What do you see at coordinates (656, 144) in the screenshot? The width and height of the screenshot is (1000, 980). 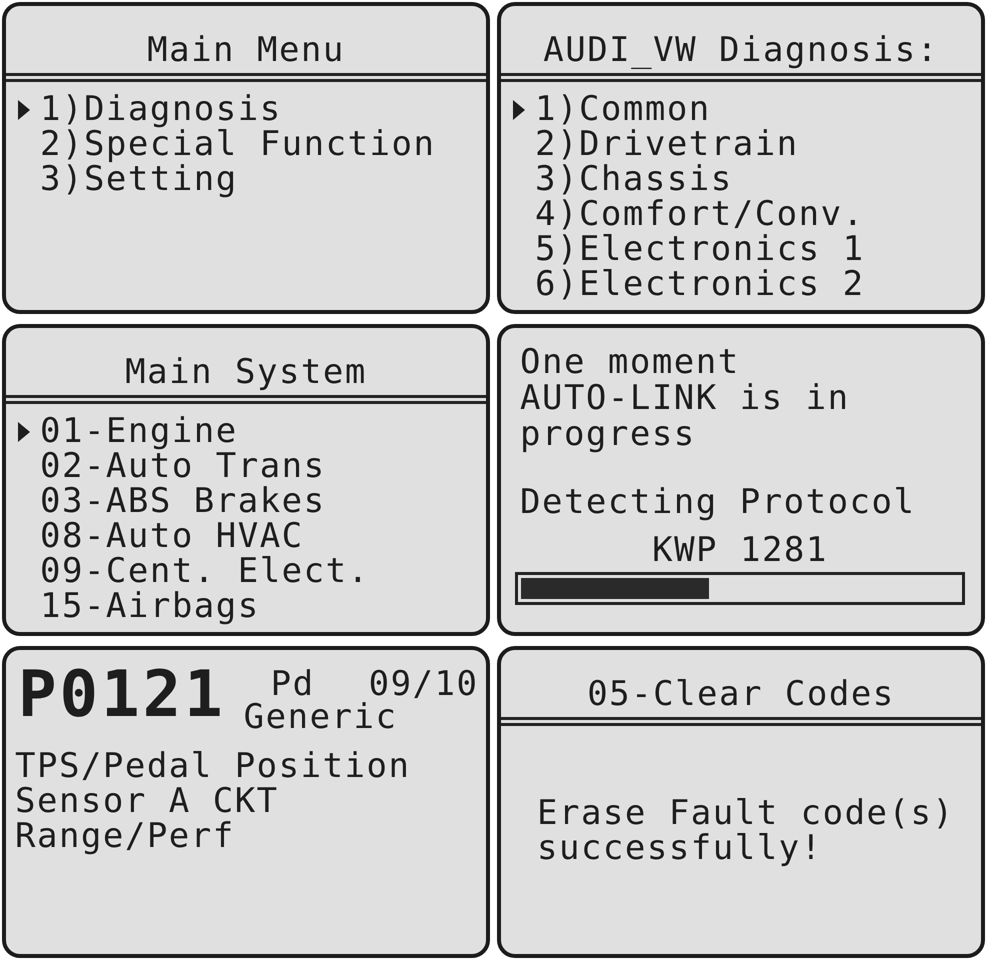 I see `menu-item: 2)Drivetrain` at bounding box center [656, 144].